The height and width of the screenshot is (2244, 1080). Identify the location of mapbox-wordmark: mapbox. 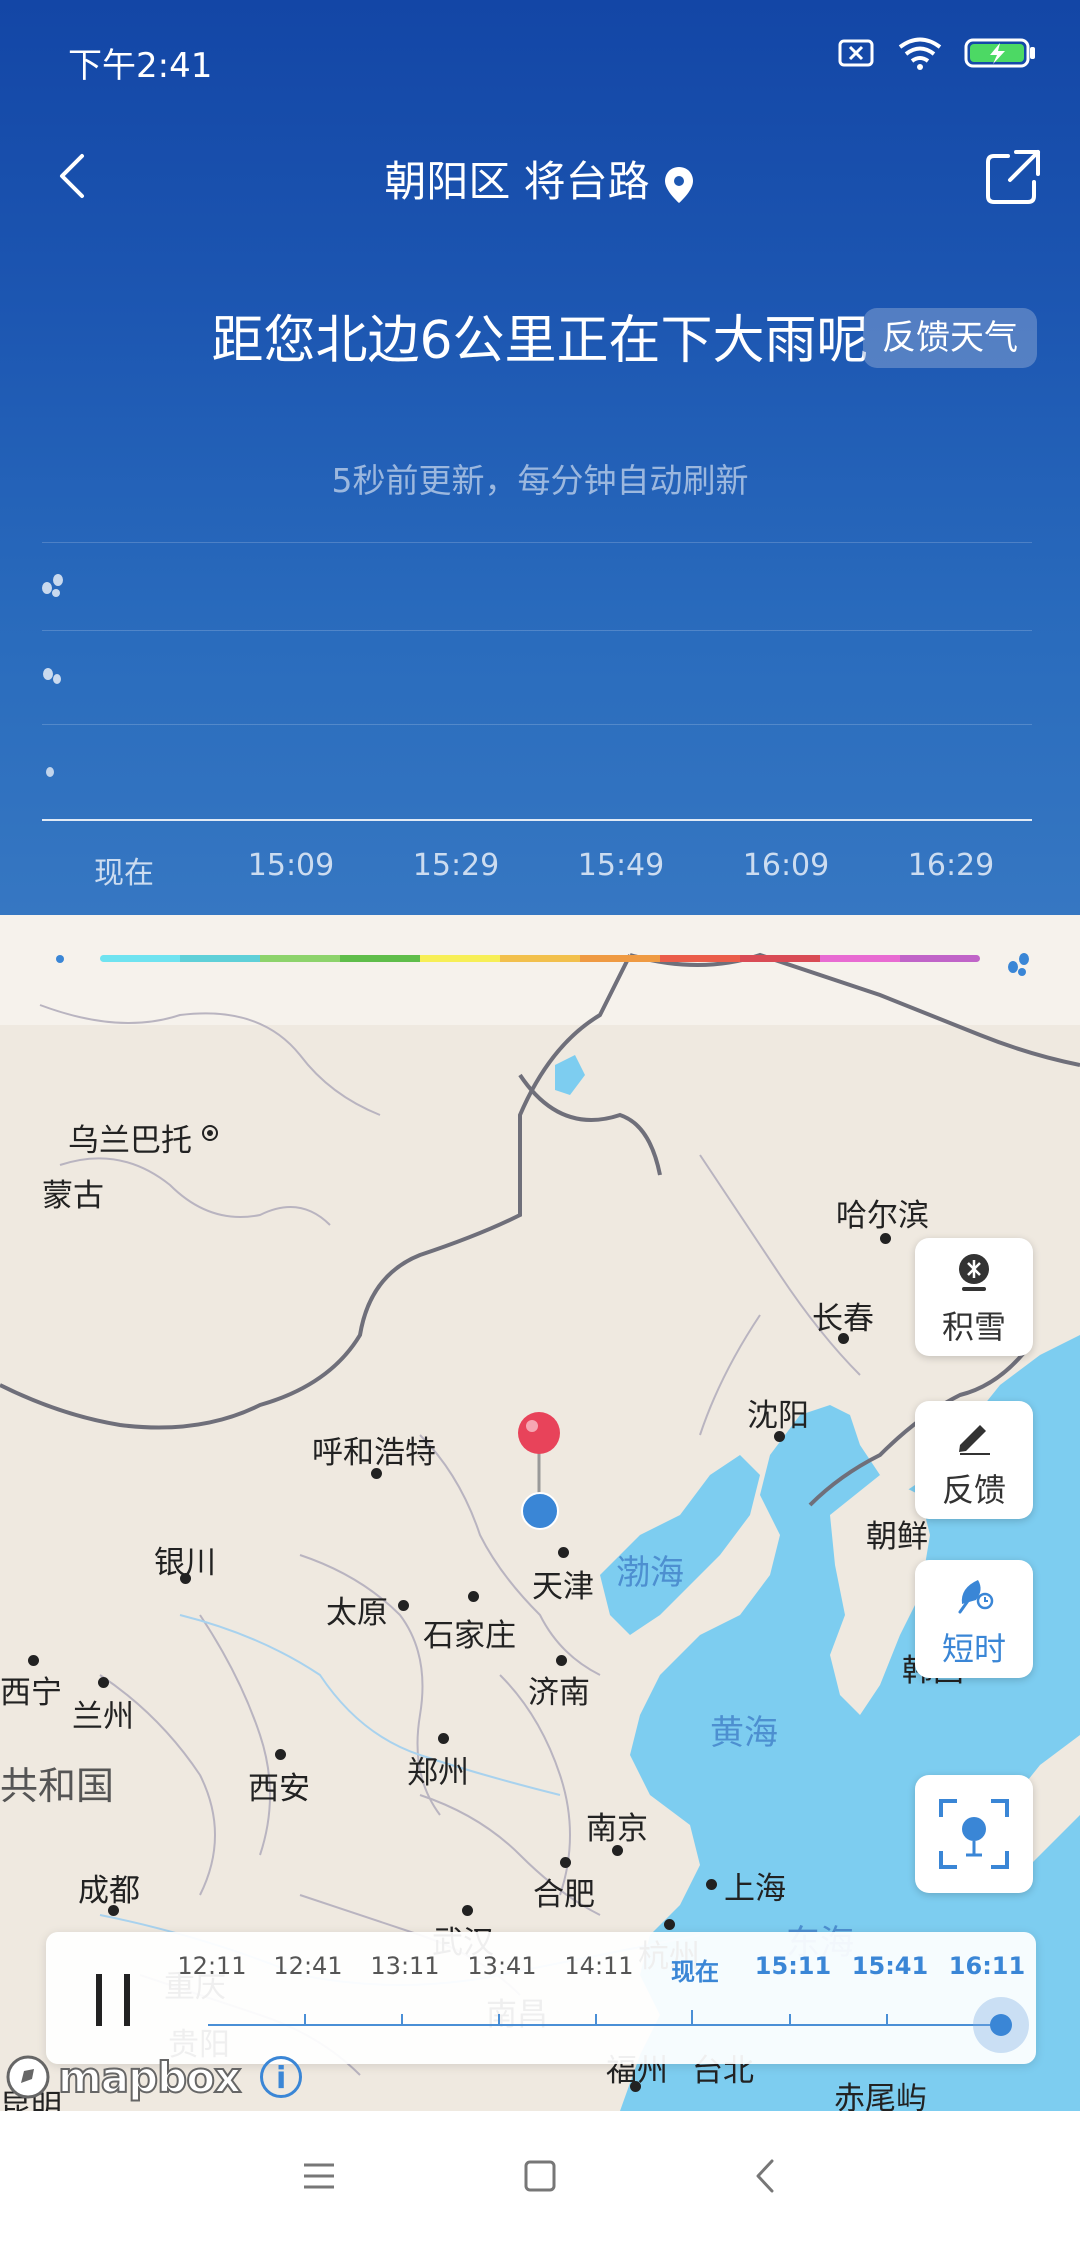
(149, 2077).